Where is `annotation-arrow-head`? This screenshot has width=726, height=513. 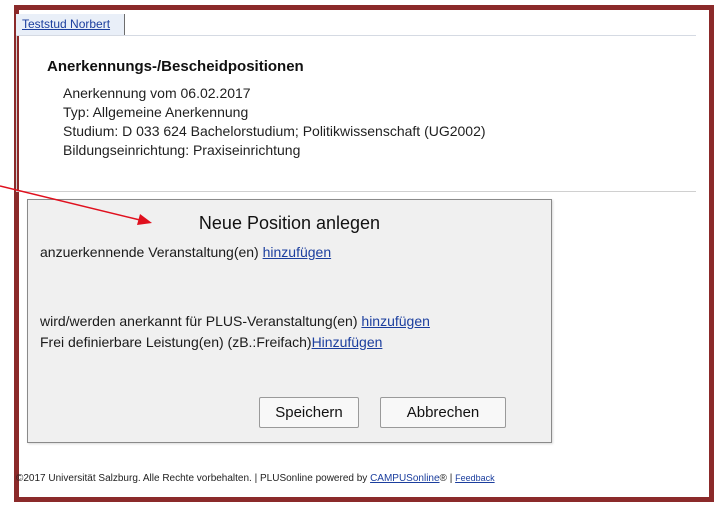 annotation-arrow-head is located at coordinates (144, 219).